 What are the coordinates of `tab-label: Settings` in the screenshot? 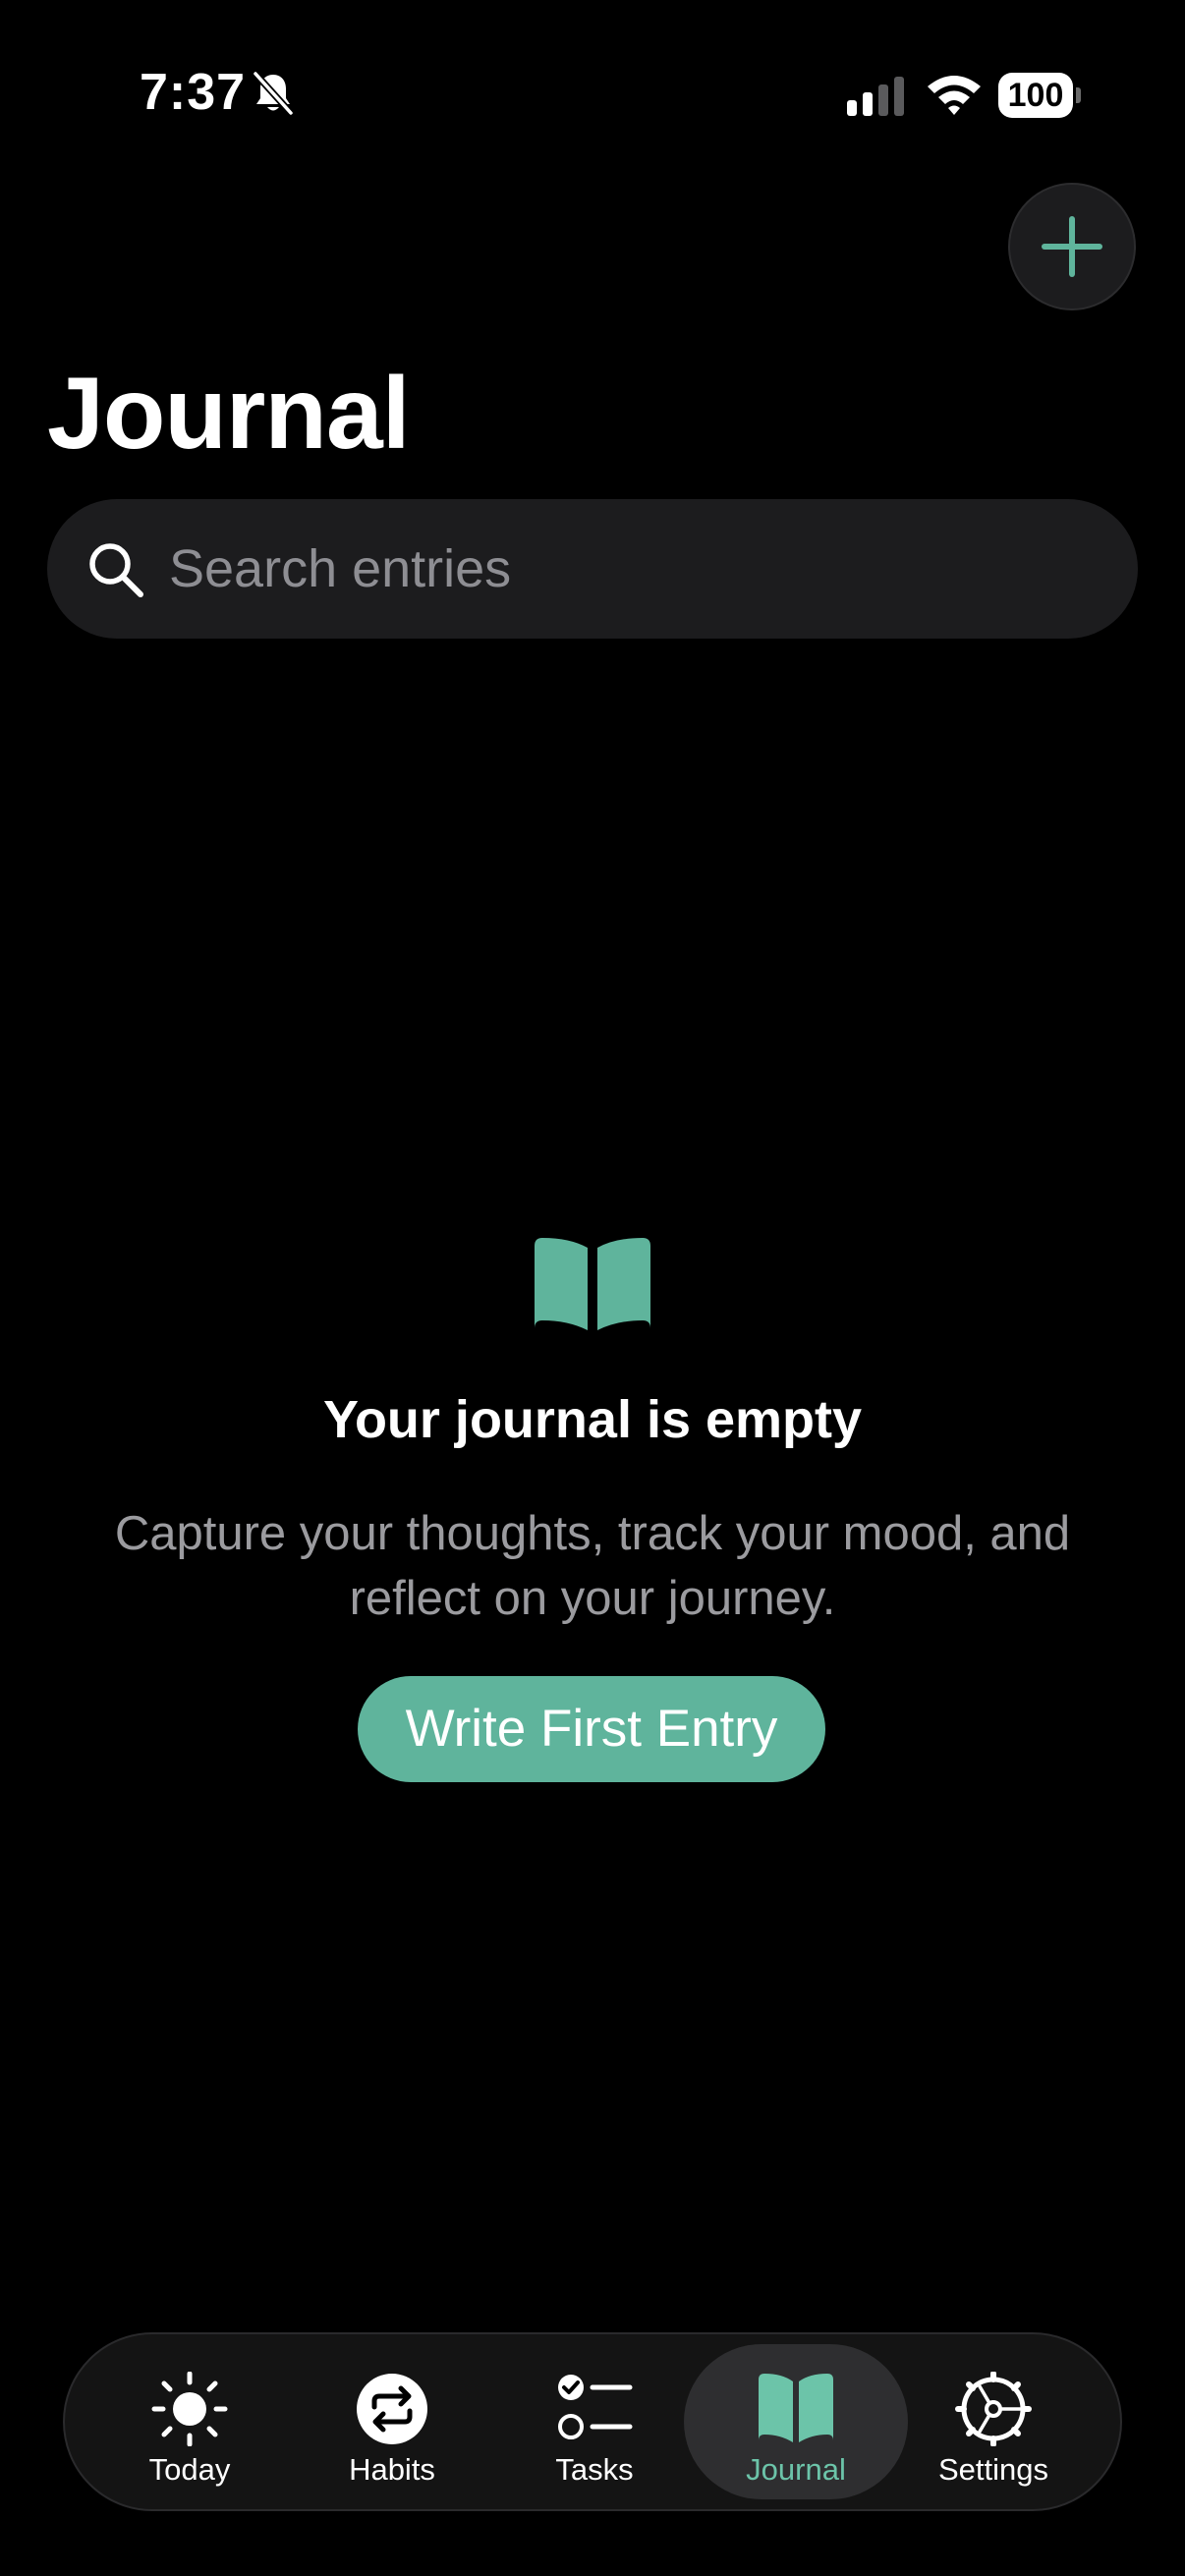 It's located at (993, 2469).